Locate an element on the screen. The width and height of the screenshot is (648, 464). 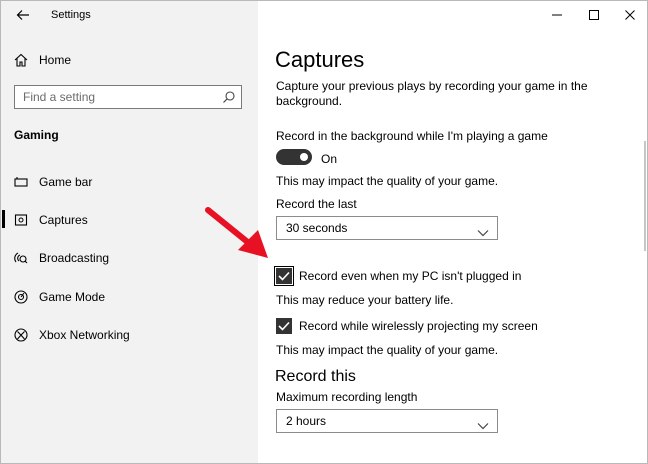
plugged-in-note: This may reduce your battery life. is located at coordinates (365, 300).